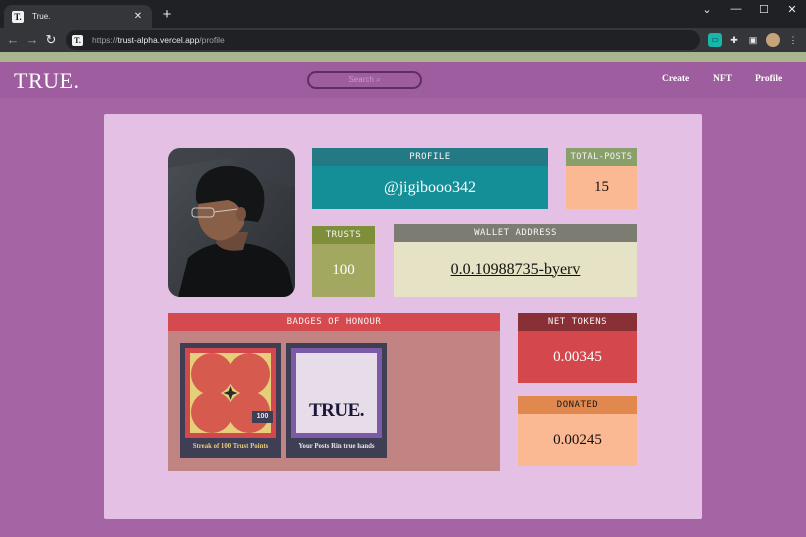 This screenshot has width=806, height=537. I want to click on puzzle-icon: ✚, so click(734, 40).